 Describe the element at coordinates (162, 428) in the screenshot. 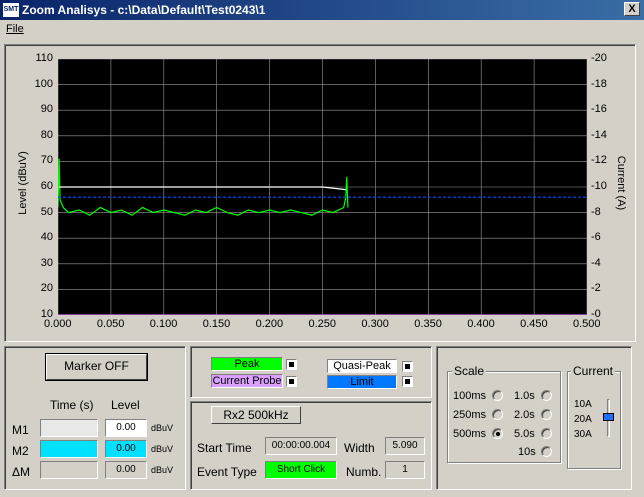

I see `m1-unit: dBuV` at that location.